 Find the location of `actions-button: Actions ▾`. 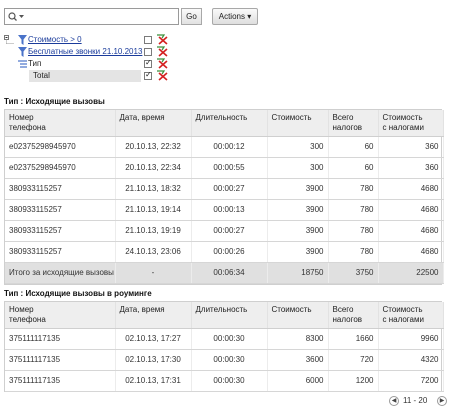

actions-button: Actions ▾ is located at coordinates (235, 16).